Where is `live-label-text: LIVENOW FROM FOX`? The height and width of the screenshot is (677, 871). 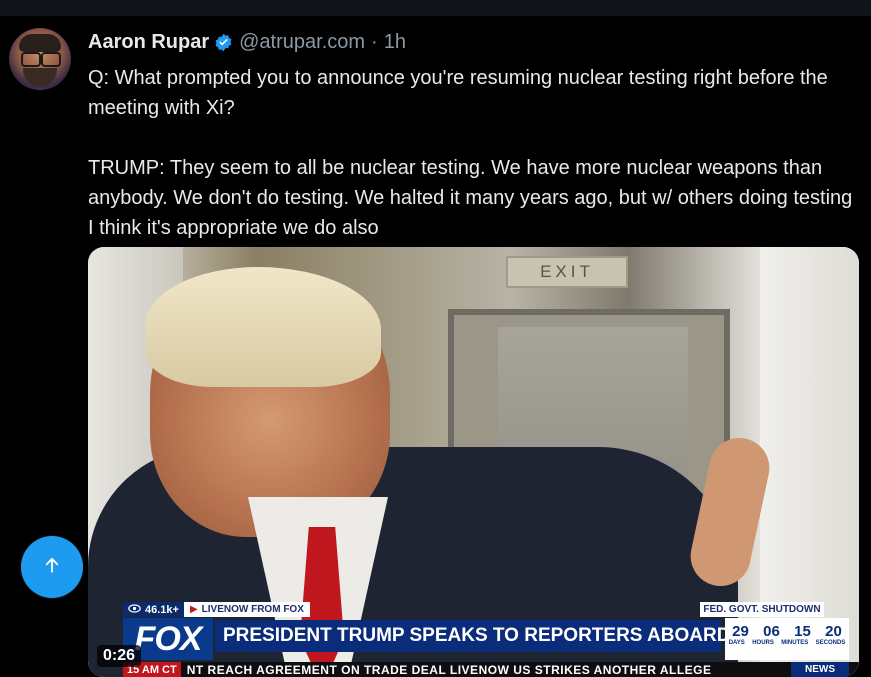
live-label-text: LIVENOW FROM FOX is located at coordinates (252, 609).